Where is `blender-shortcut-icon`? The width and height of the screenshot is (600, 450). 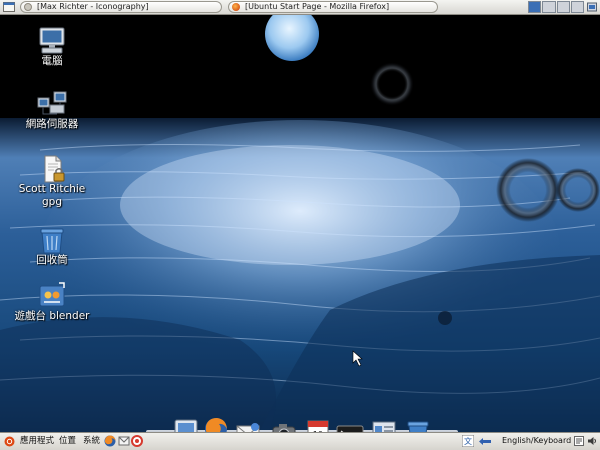 blender-shortcut-icon is located at coordinates (52, 294).